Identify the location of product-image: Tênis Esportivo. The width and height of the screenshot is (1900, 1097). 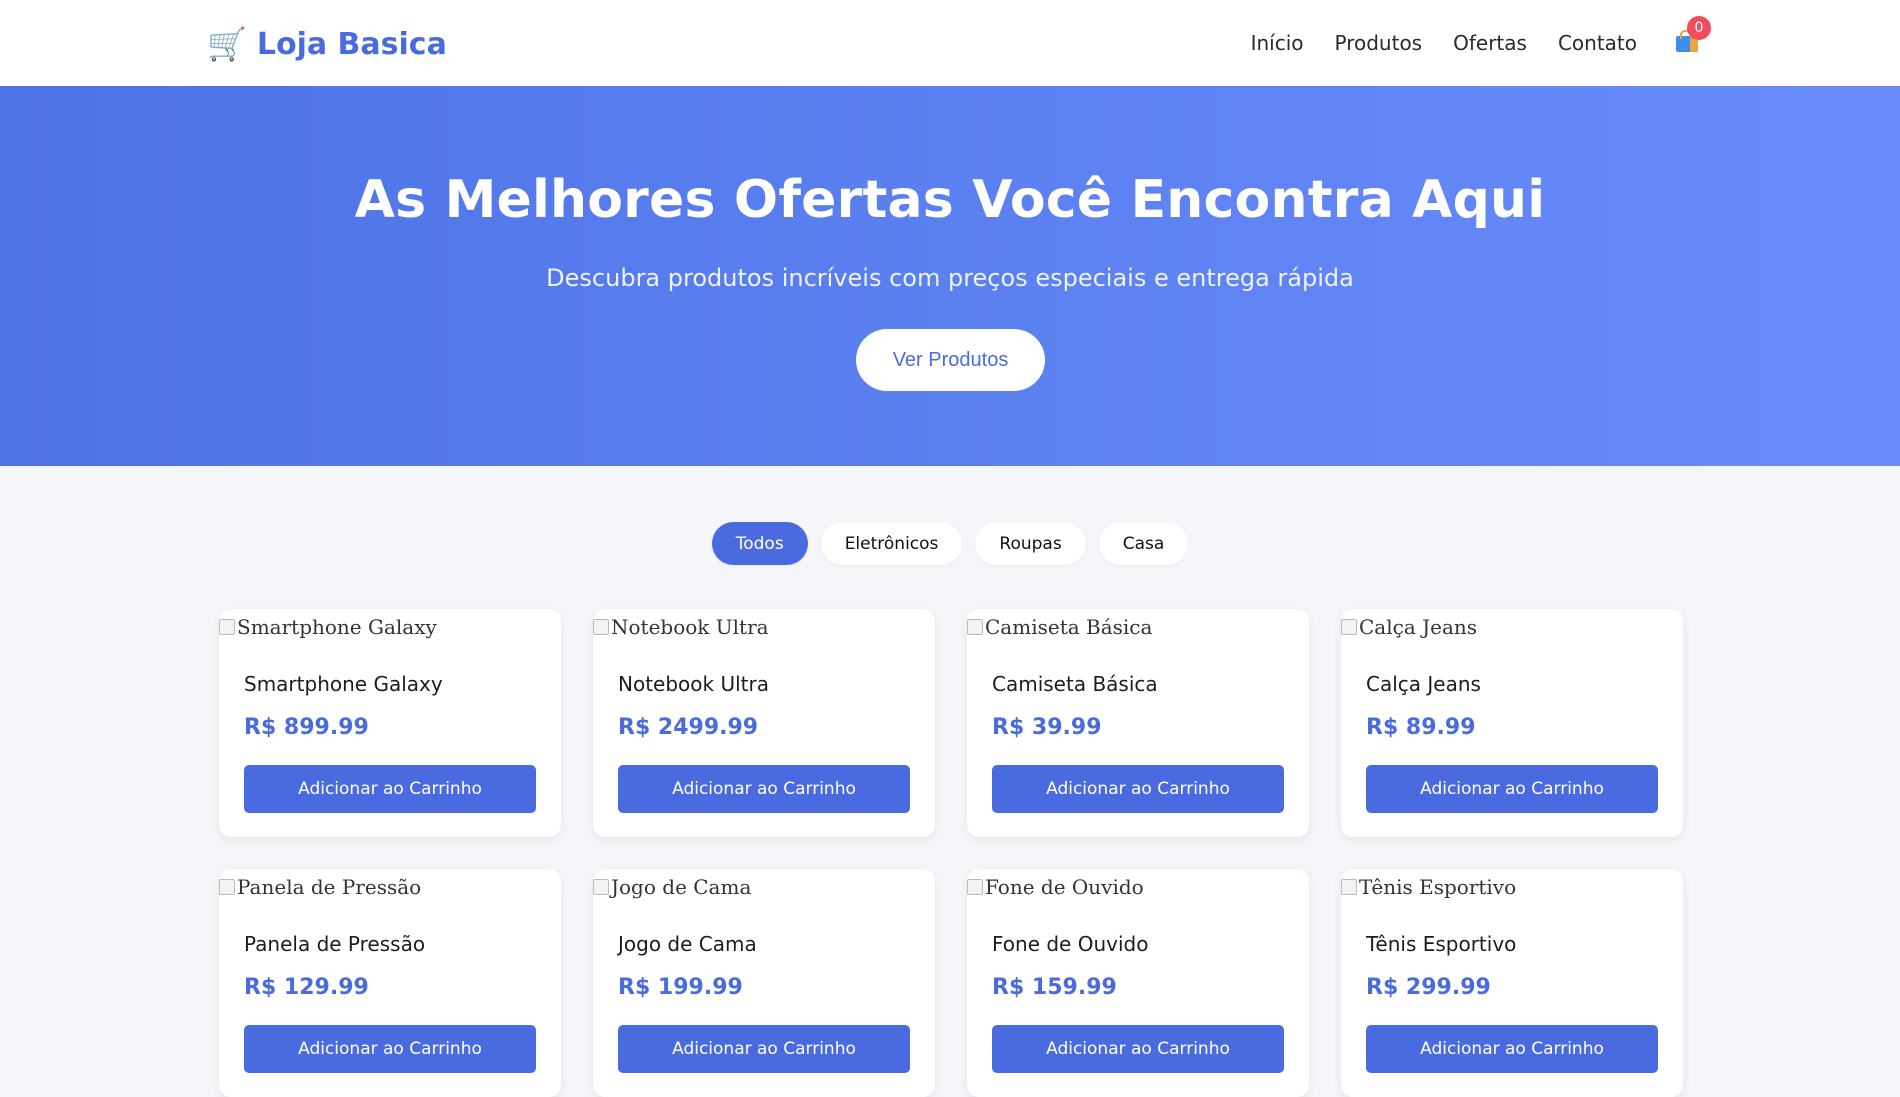
(1428, 887).